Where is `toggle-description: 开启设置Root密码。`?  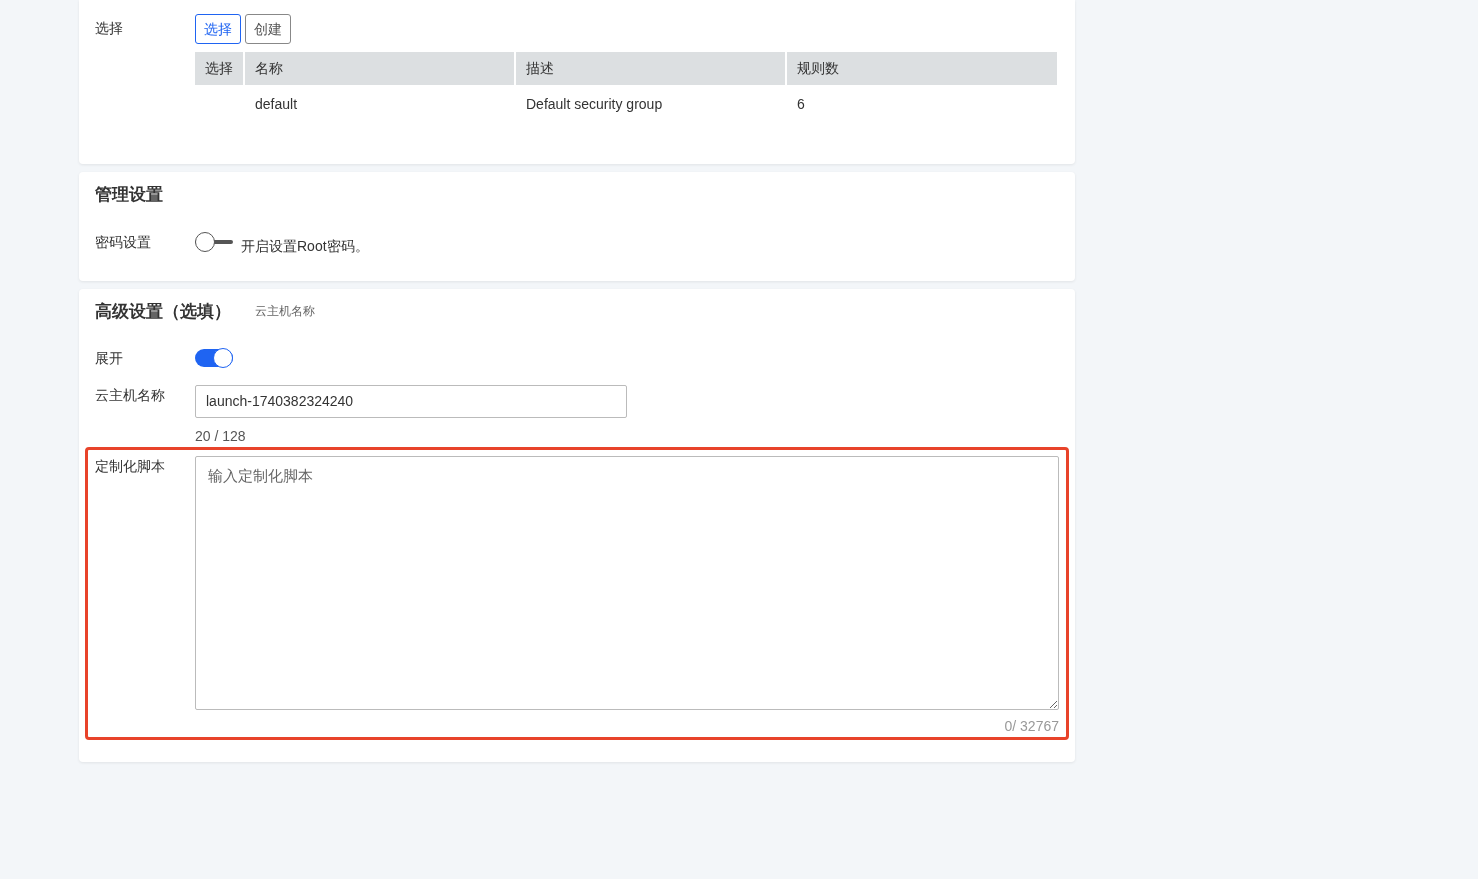 toggle-description: 开启设置Root密码。 is located at coordinates (305, 246).